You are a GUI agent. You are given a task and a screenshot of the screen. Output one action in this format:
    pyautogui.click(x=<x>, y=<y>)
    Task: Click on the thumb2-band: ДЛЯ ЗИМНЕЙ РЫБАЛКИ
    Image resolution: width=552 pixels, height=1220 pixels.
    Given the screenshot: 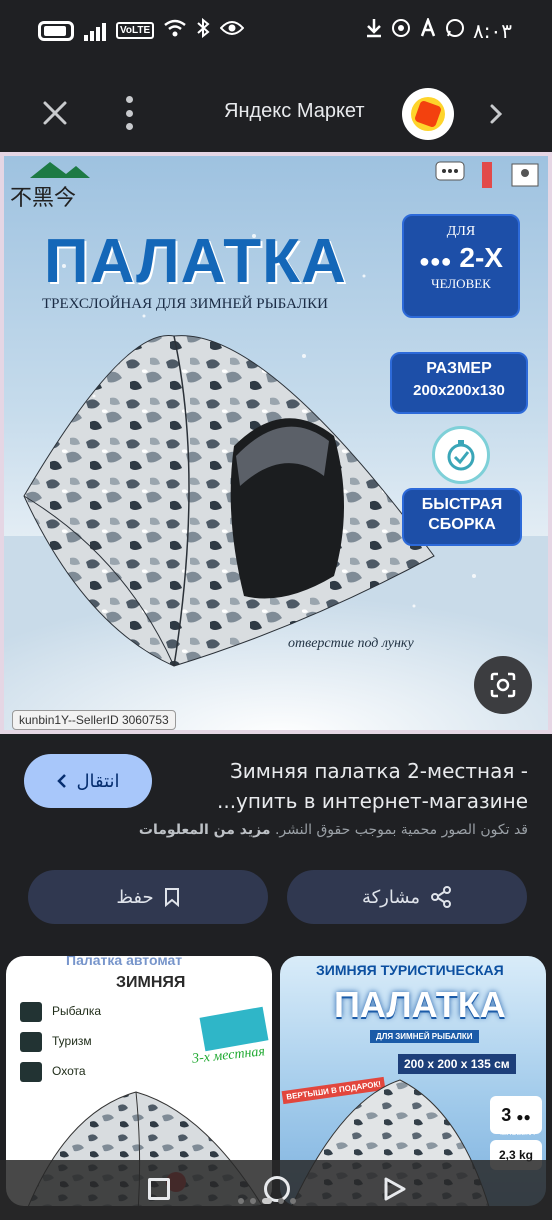 What is the action you would take?
    pyautogui.click(x=424, y=1036)
    